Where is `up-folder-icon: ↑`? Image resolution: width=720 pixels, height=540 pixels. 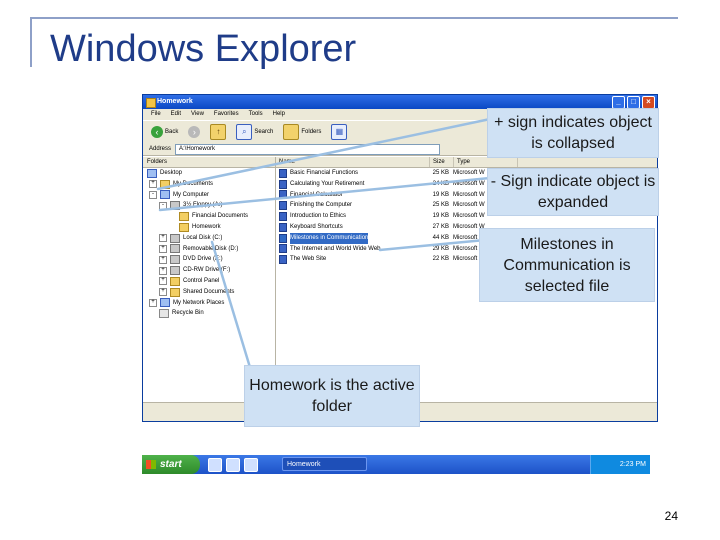
up-folder-icon: ↑ is located at coordinates (218, 132).